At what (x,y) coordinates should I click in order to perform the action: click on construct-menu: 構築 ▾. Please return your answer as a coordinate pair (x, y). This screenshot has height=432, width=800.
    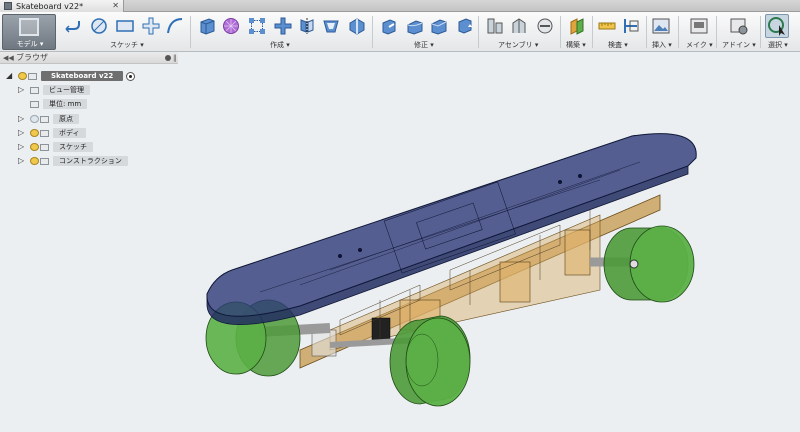
    Looking at the image, I should click on (576, 45).